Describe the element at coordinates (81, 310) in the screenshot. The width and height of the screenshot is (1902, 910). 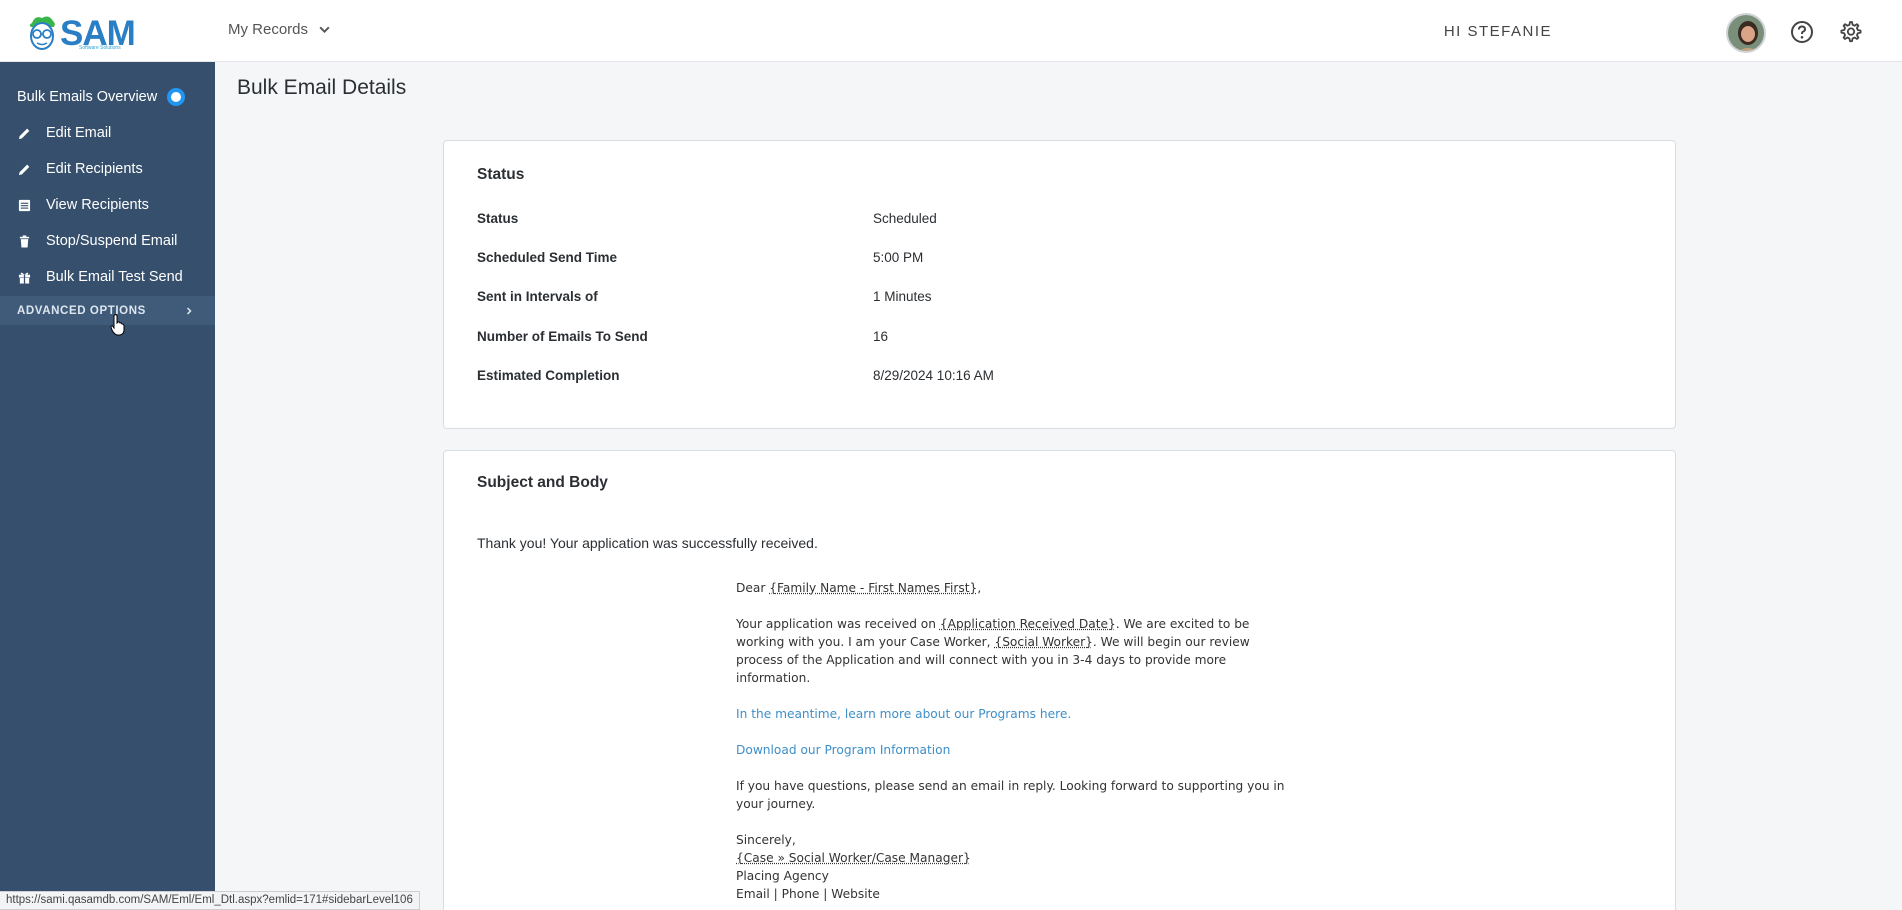
I see `advanced-options-label: ADVANCED OPTIONS` at that location.